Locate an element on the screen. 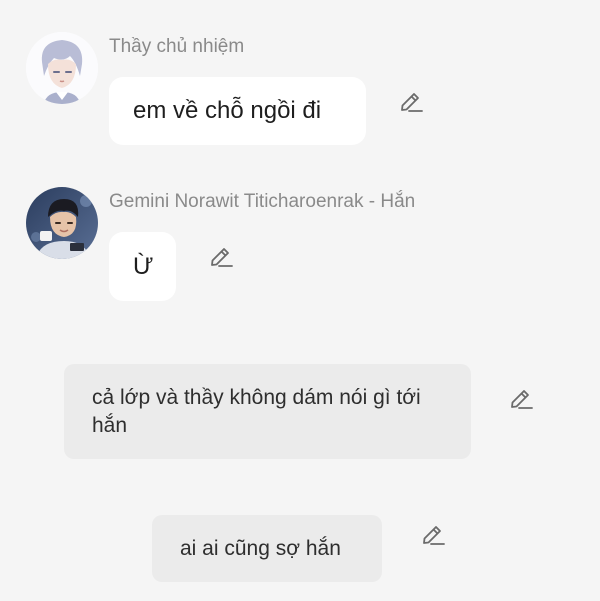 The width and height of the screenshot is (600, 601). narration-bubble: cả lớp và thầy không dám nói gì tới hắn is located at coordinates (267, 411).